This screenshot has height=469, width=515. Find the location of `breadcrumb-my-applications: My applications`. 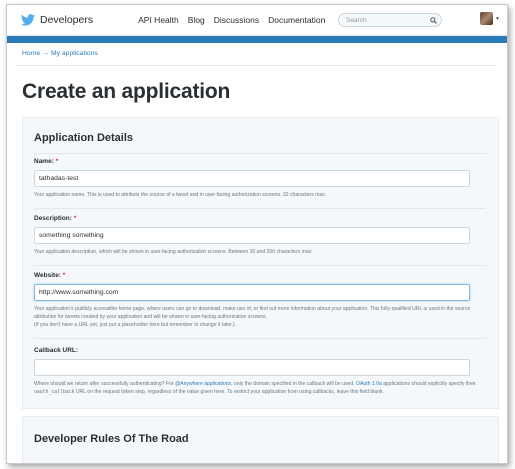

breadcrumb-my-applications: My applications is located at coordinates (74, 53).